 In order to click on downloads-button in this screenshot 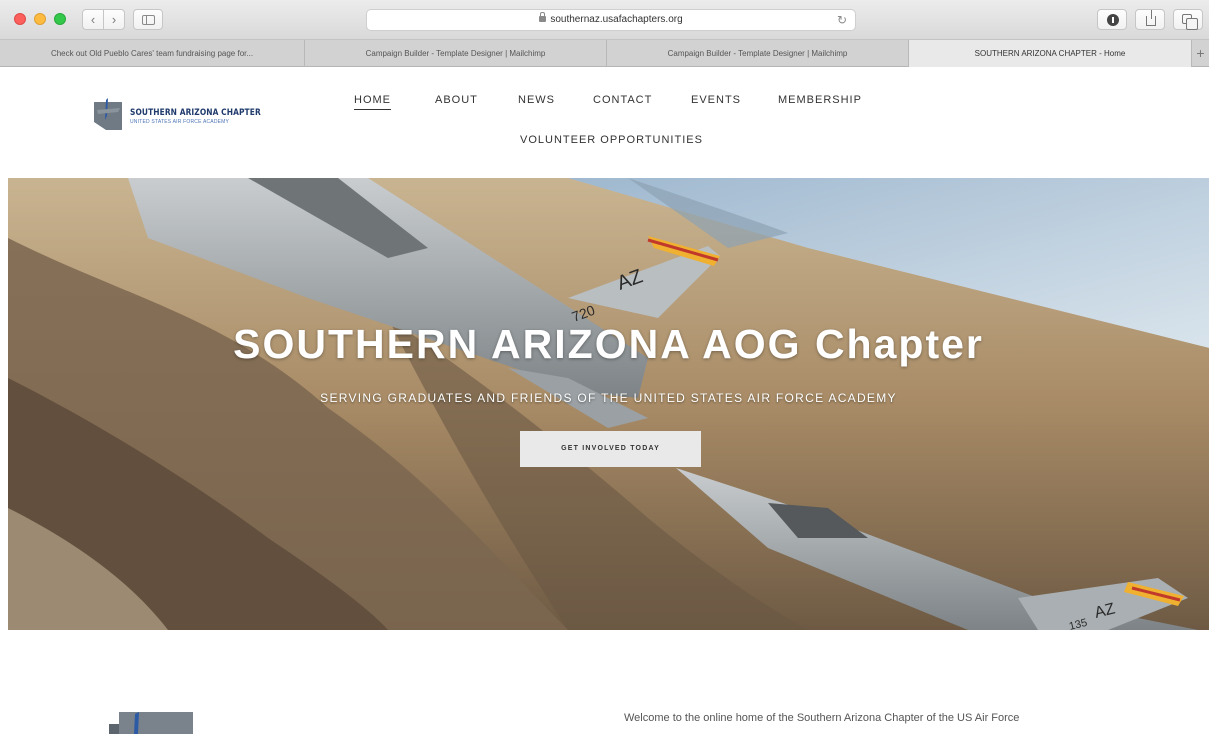, I will do `click(1112, 19)`.